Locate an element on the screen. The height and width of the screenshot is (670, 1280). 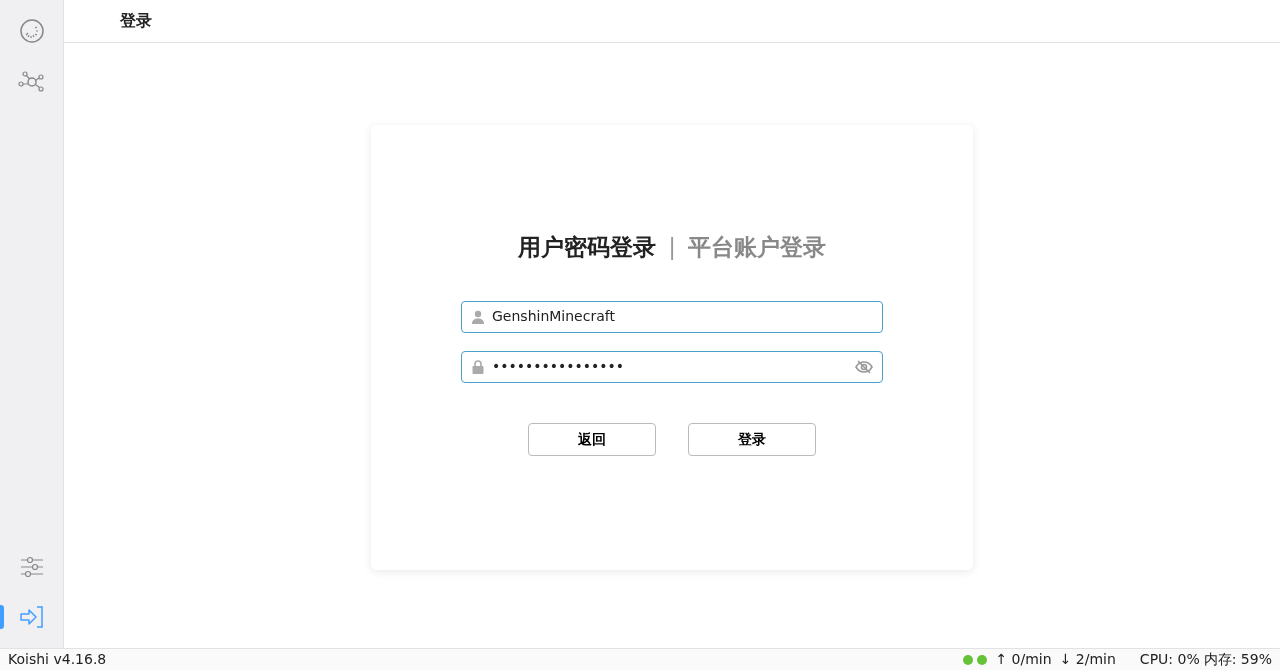
lock-icon is located at coordinates (478, 366).